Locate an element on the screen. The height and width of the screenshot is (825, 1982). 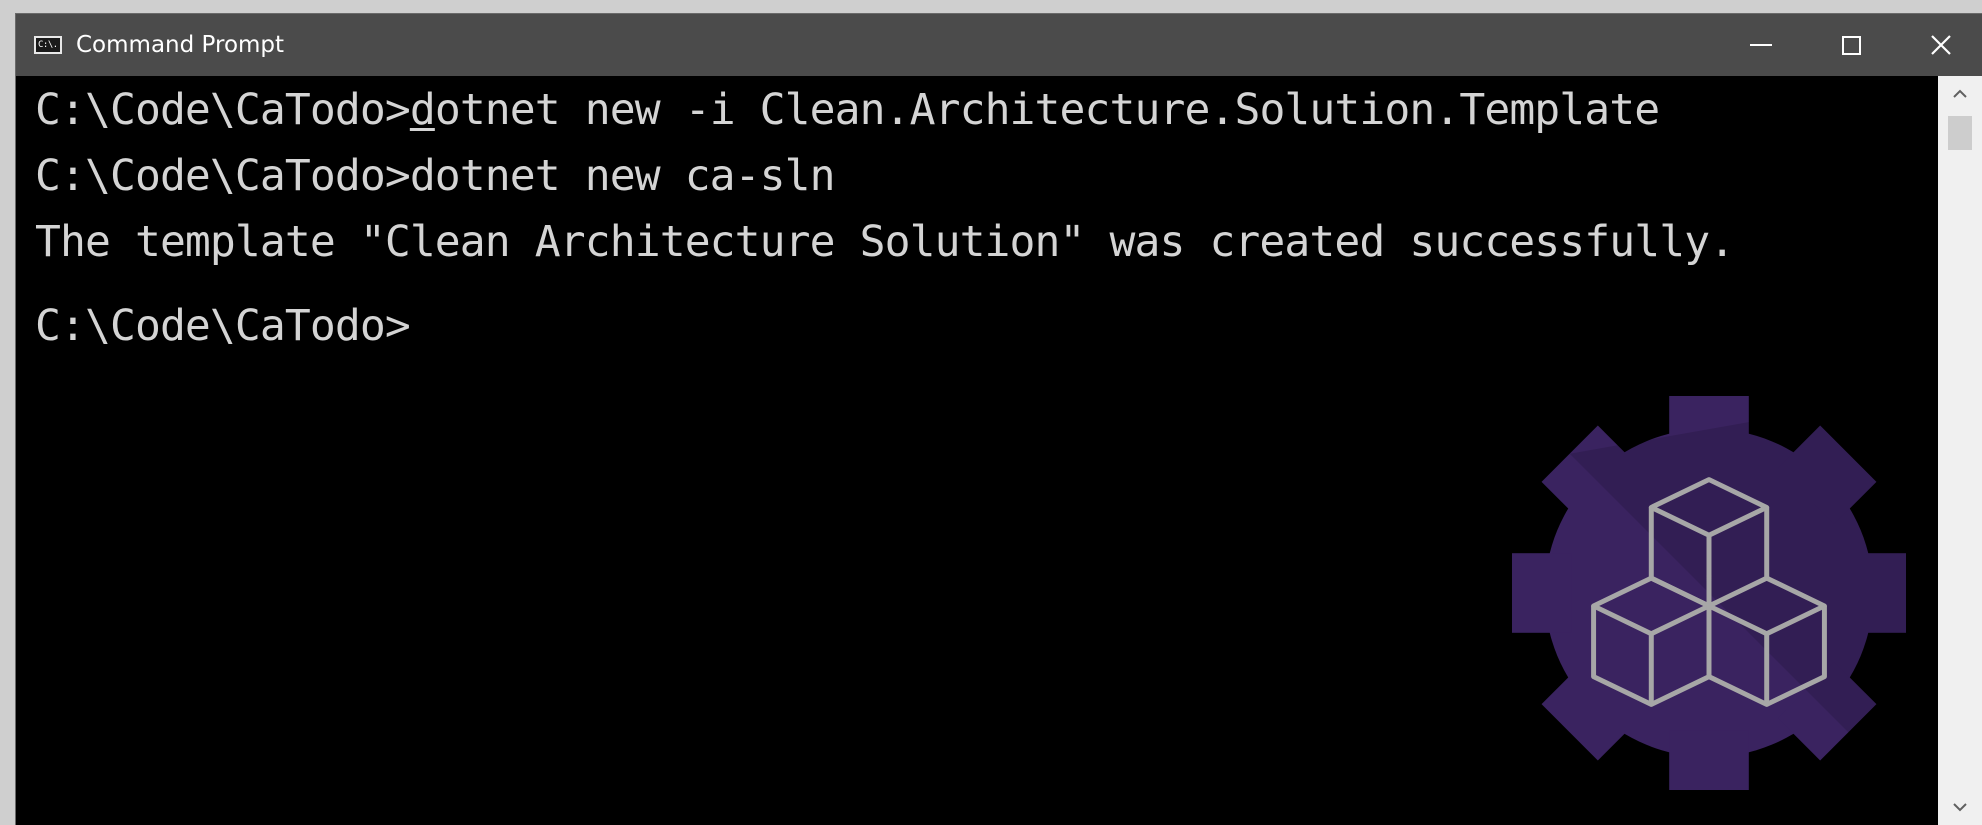
clean-architecture-logo is located at coordinates (1709, 593).